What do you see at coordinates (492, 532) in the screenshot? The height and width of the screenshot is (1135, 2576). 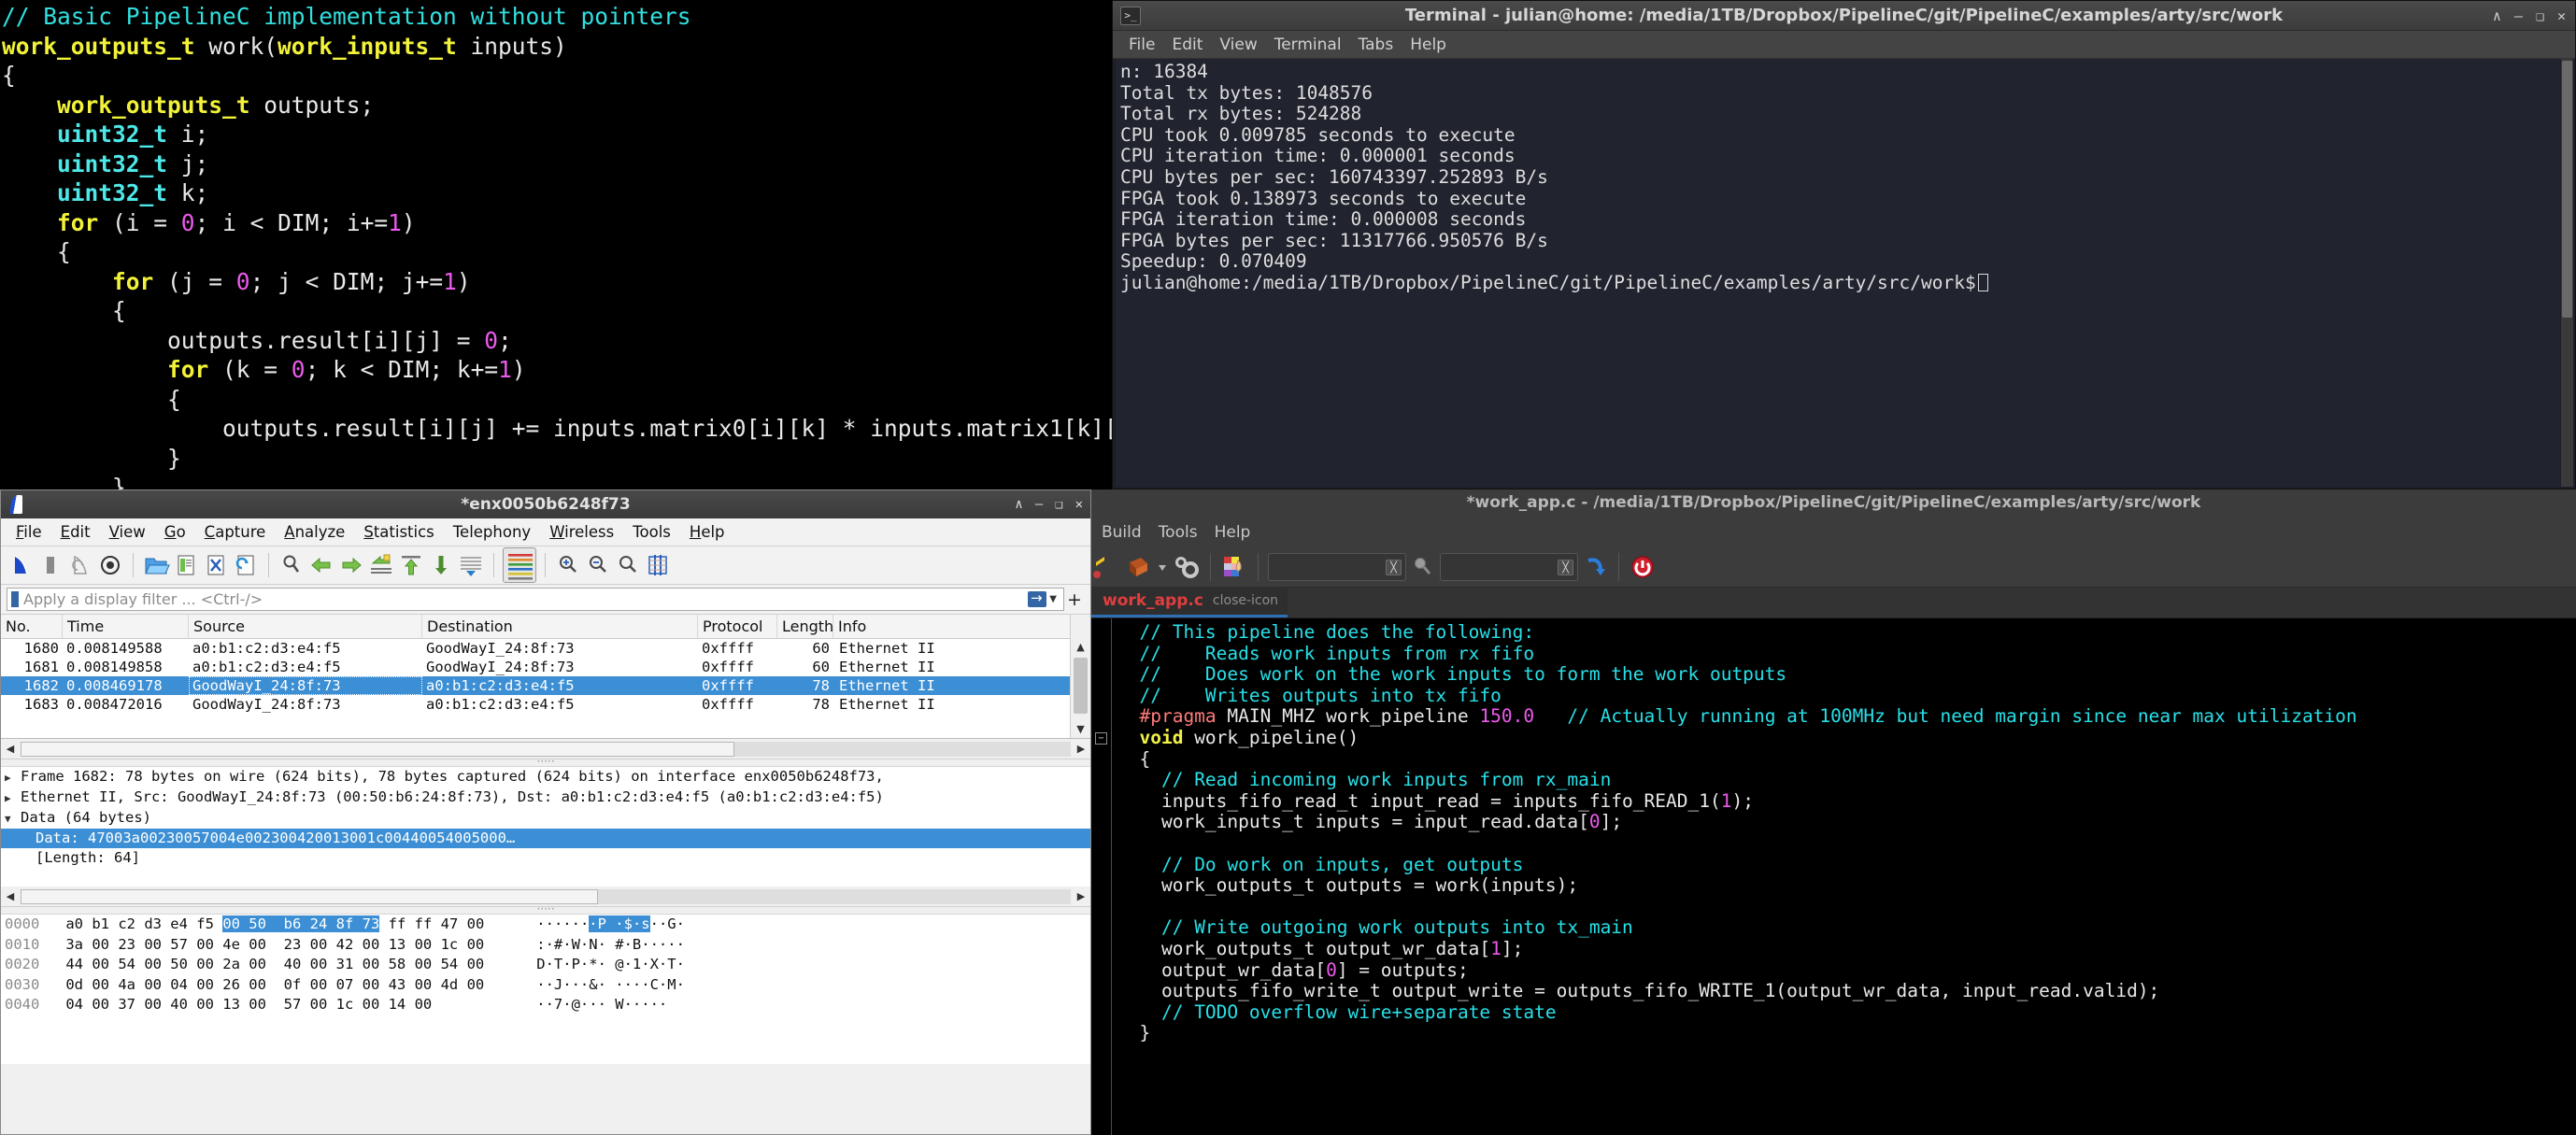 I see `wireshark-menu-telephony: Telephony` at bounding box center [492, 532].